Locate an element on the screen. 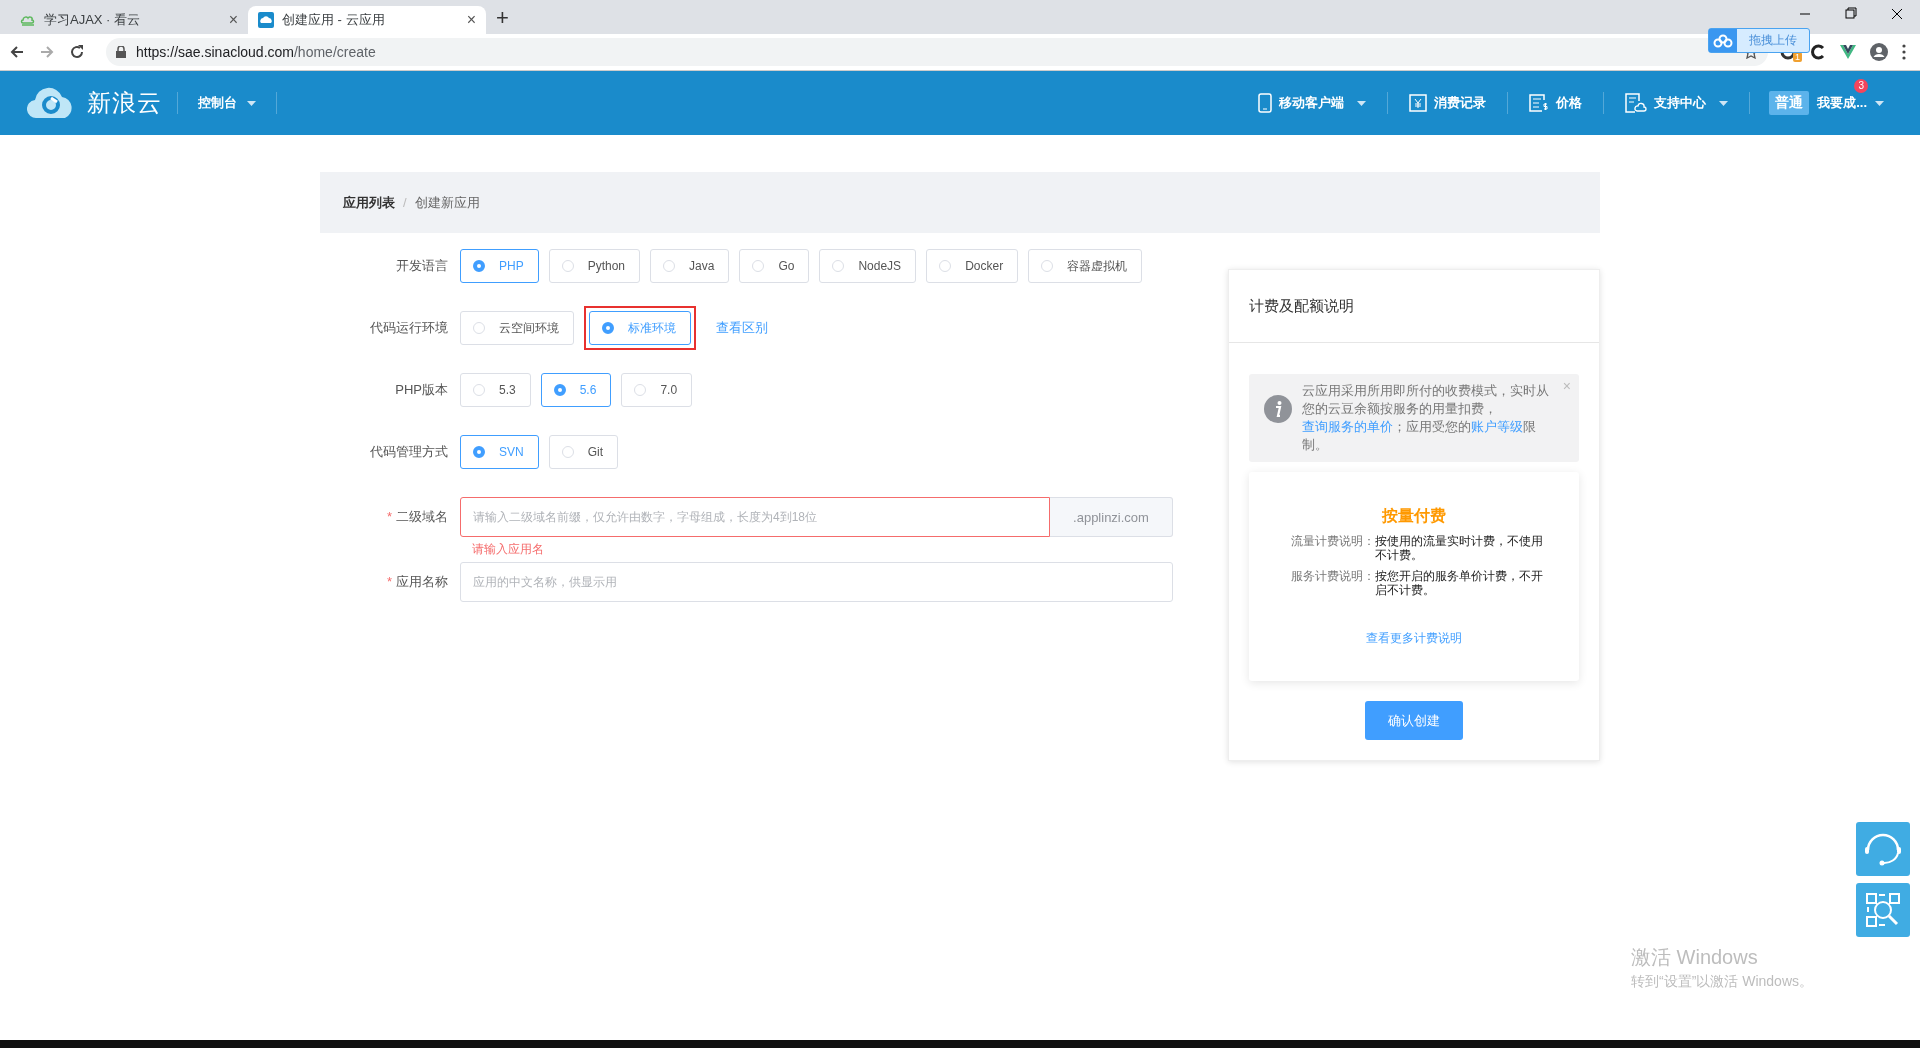  menu-icon is located at coordinates (1904, 52).